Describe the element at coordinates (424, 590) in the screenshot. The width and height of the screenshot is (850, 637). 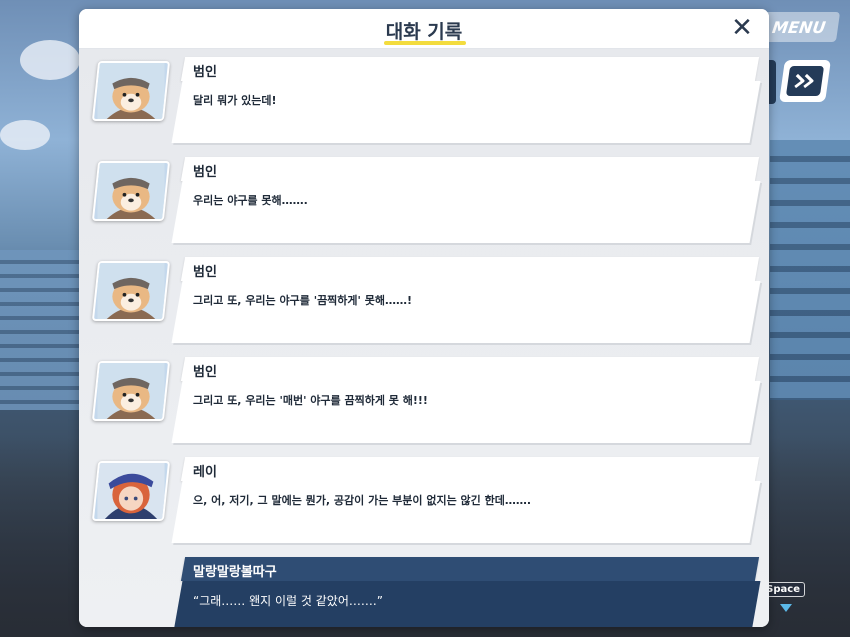
I see `log-entry-current: 말랑말랑볼따구 “그래…… 왠지 이럴 것 같았어…….”` at that location.